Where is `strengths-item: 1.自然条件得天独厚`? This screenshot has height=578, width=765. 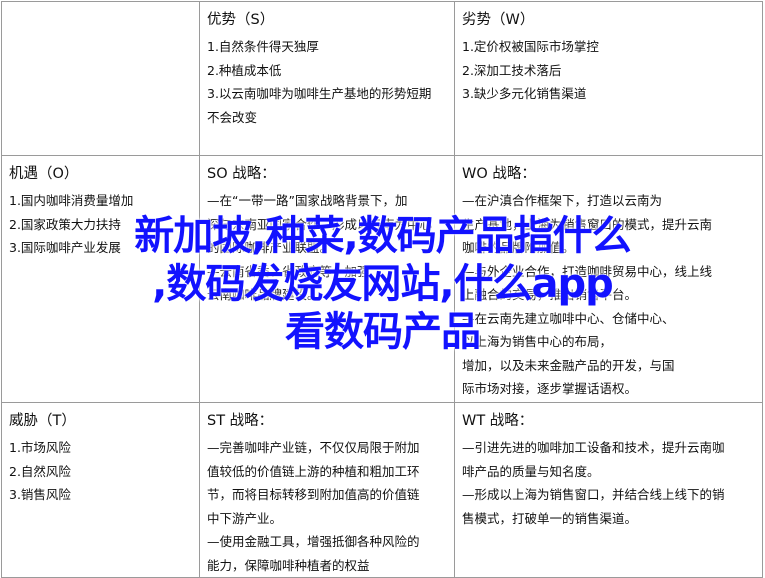
strengths-item: 1.自然条件得天独厚 is located at coordinates (263, 46).